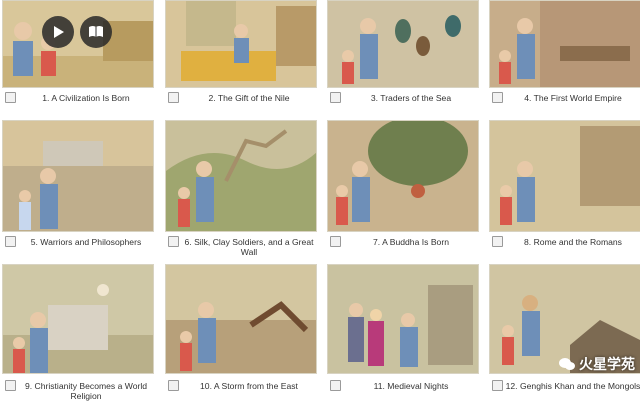 This screenshot has height=406, width=640. I want to click on episode-card-6: 6. Silk, Clay Soldiers, and a Great Wall, so click(241, 188).